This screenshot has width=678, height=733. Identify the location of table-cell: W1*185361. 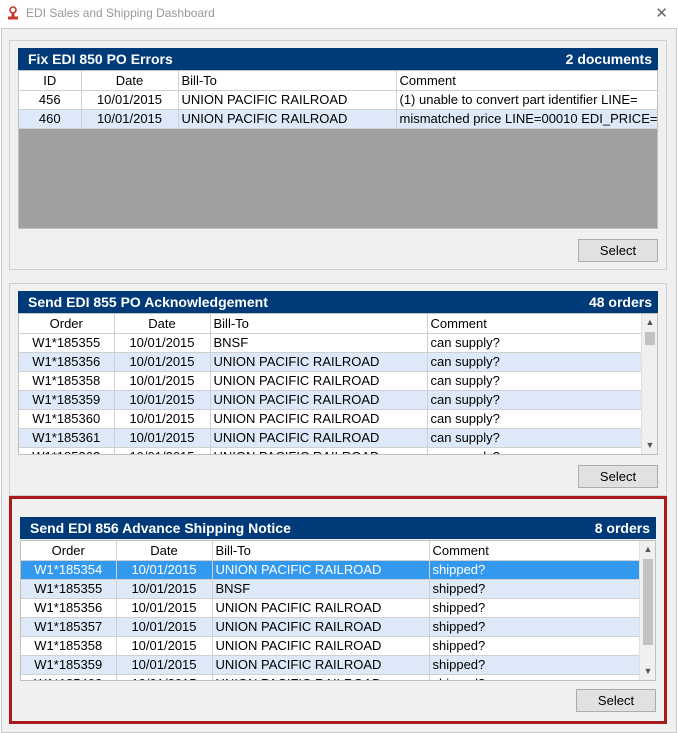
(67, 438).